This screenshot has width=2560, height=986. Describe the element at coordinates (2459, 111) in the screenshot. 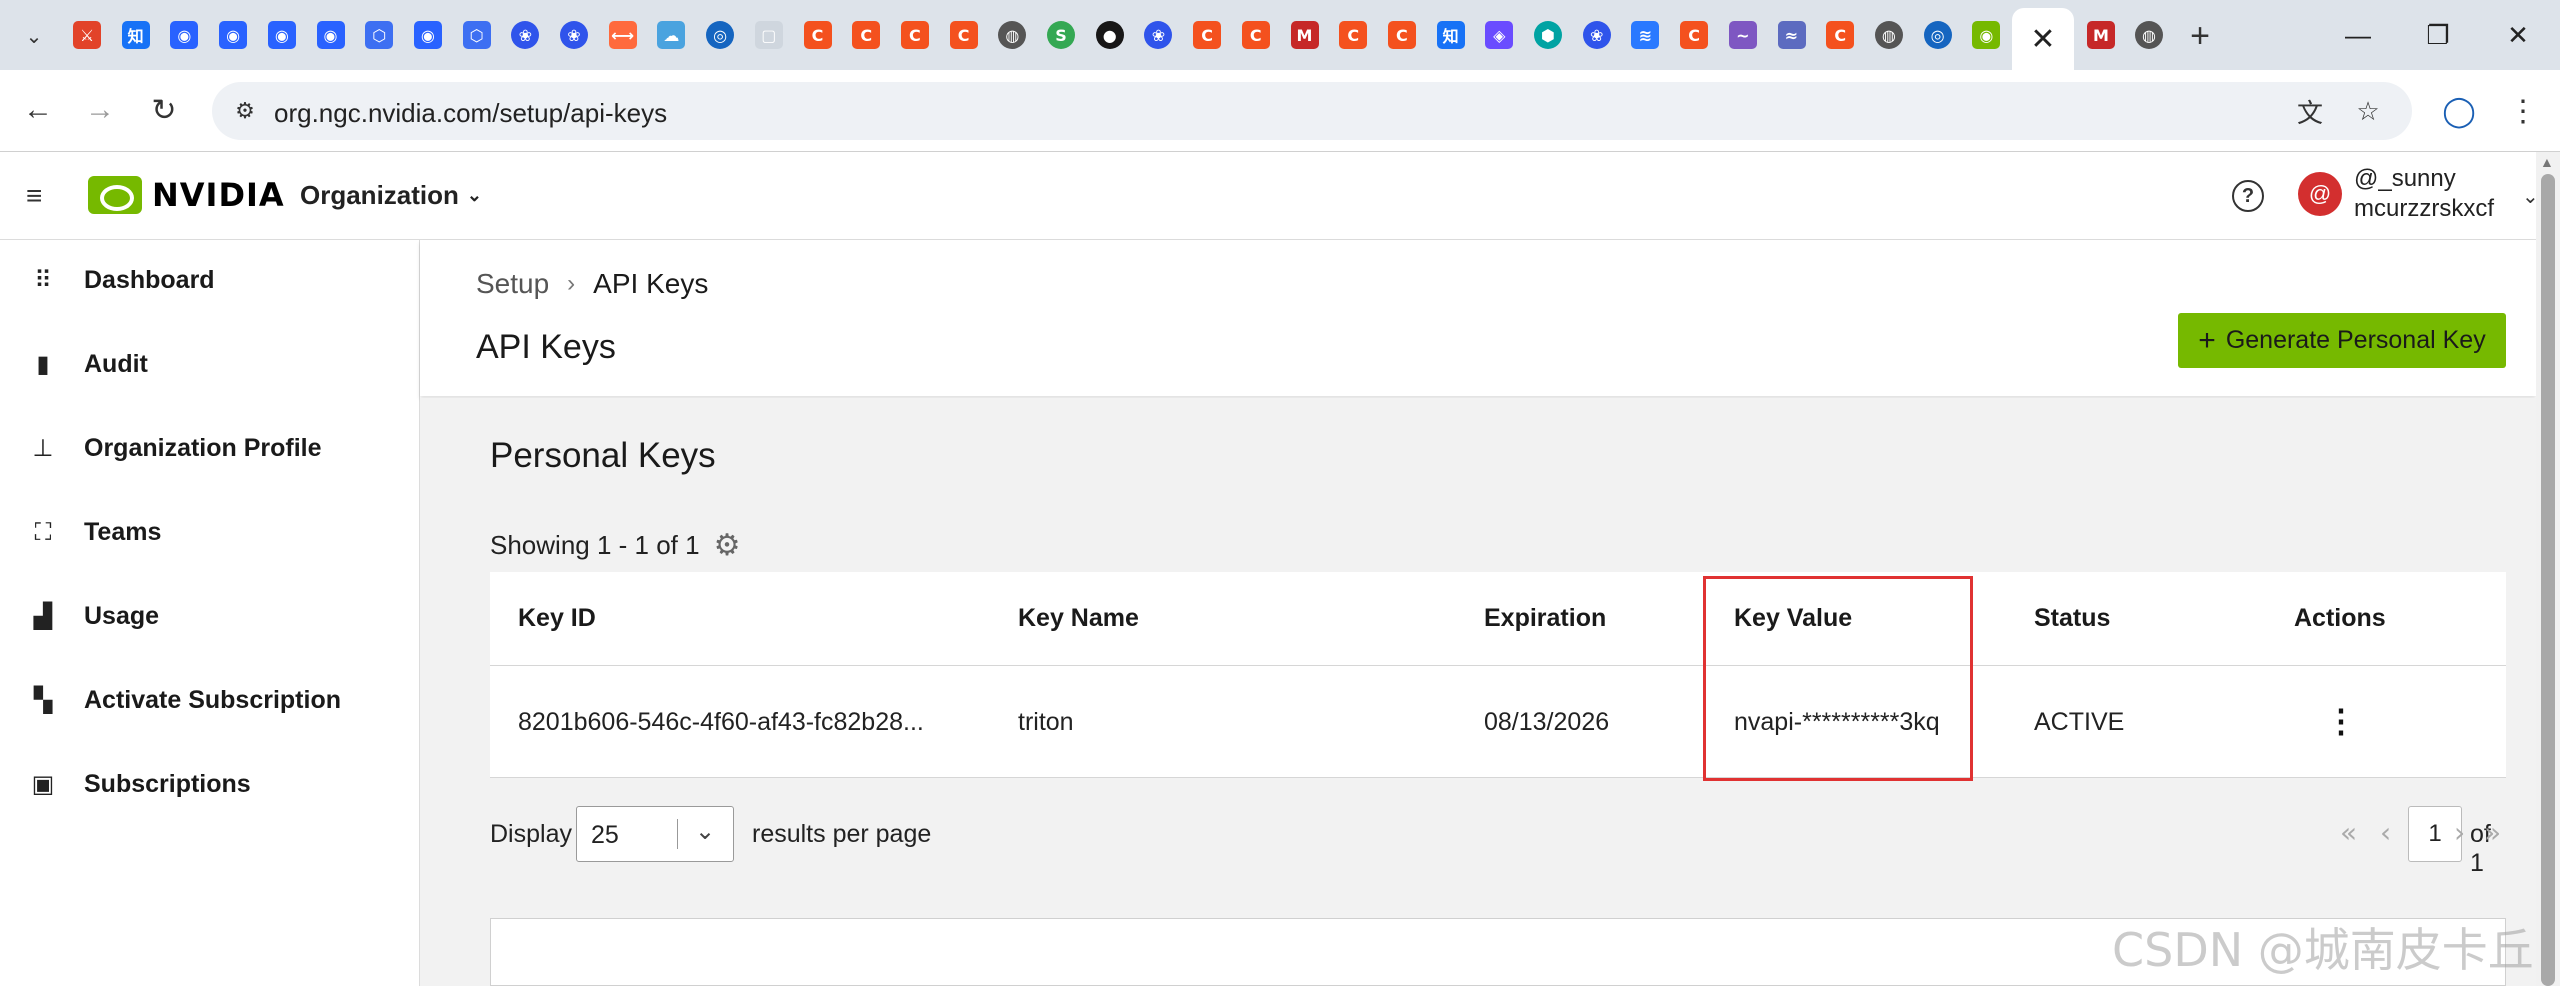

I see `profile-icon: ◯` at that location.